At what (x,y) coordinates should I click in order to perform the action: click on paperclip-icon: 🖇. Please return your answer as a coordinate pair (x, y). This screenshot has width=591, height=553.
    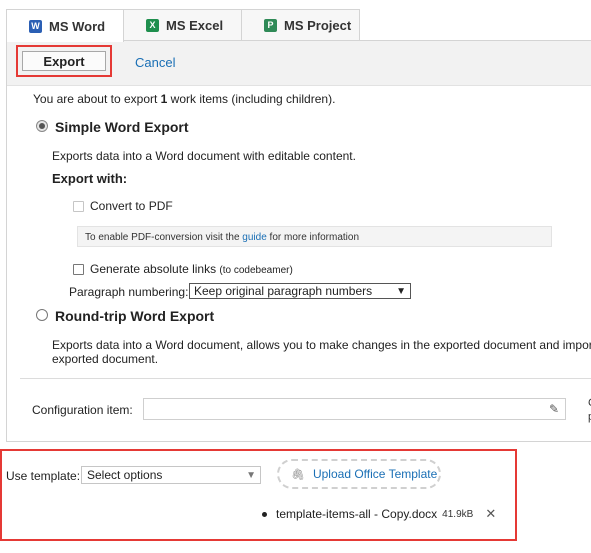
    Looking at the image, I should click on (298, 474).